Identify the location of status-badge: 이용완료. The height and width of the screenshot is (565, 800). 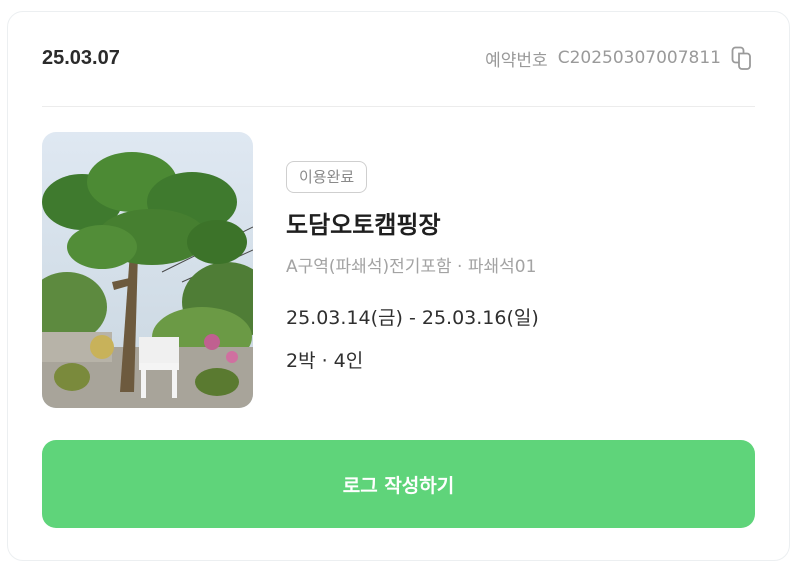
(327, 177).